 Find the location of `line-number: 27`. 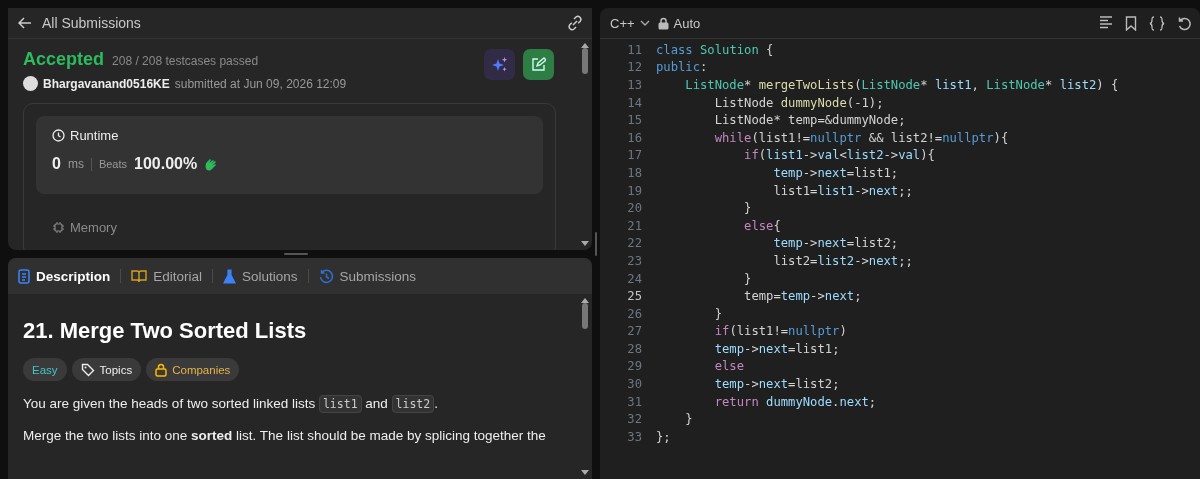

line-number: 27 is located at coordinates (634, 331).